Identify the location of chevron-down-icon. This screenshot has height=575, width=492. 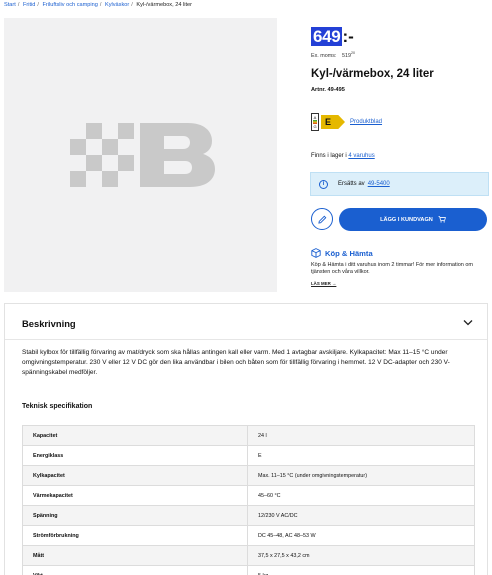
(468, 322).